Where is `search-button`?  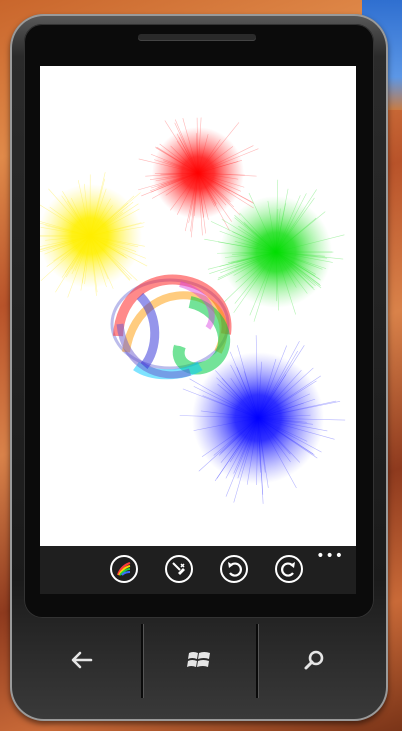 search-button is located at coordinates (314, 660).